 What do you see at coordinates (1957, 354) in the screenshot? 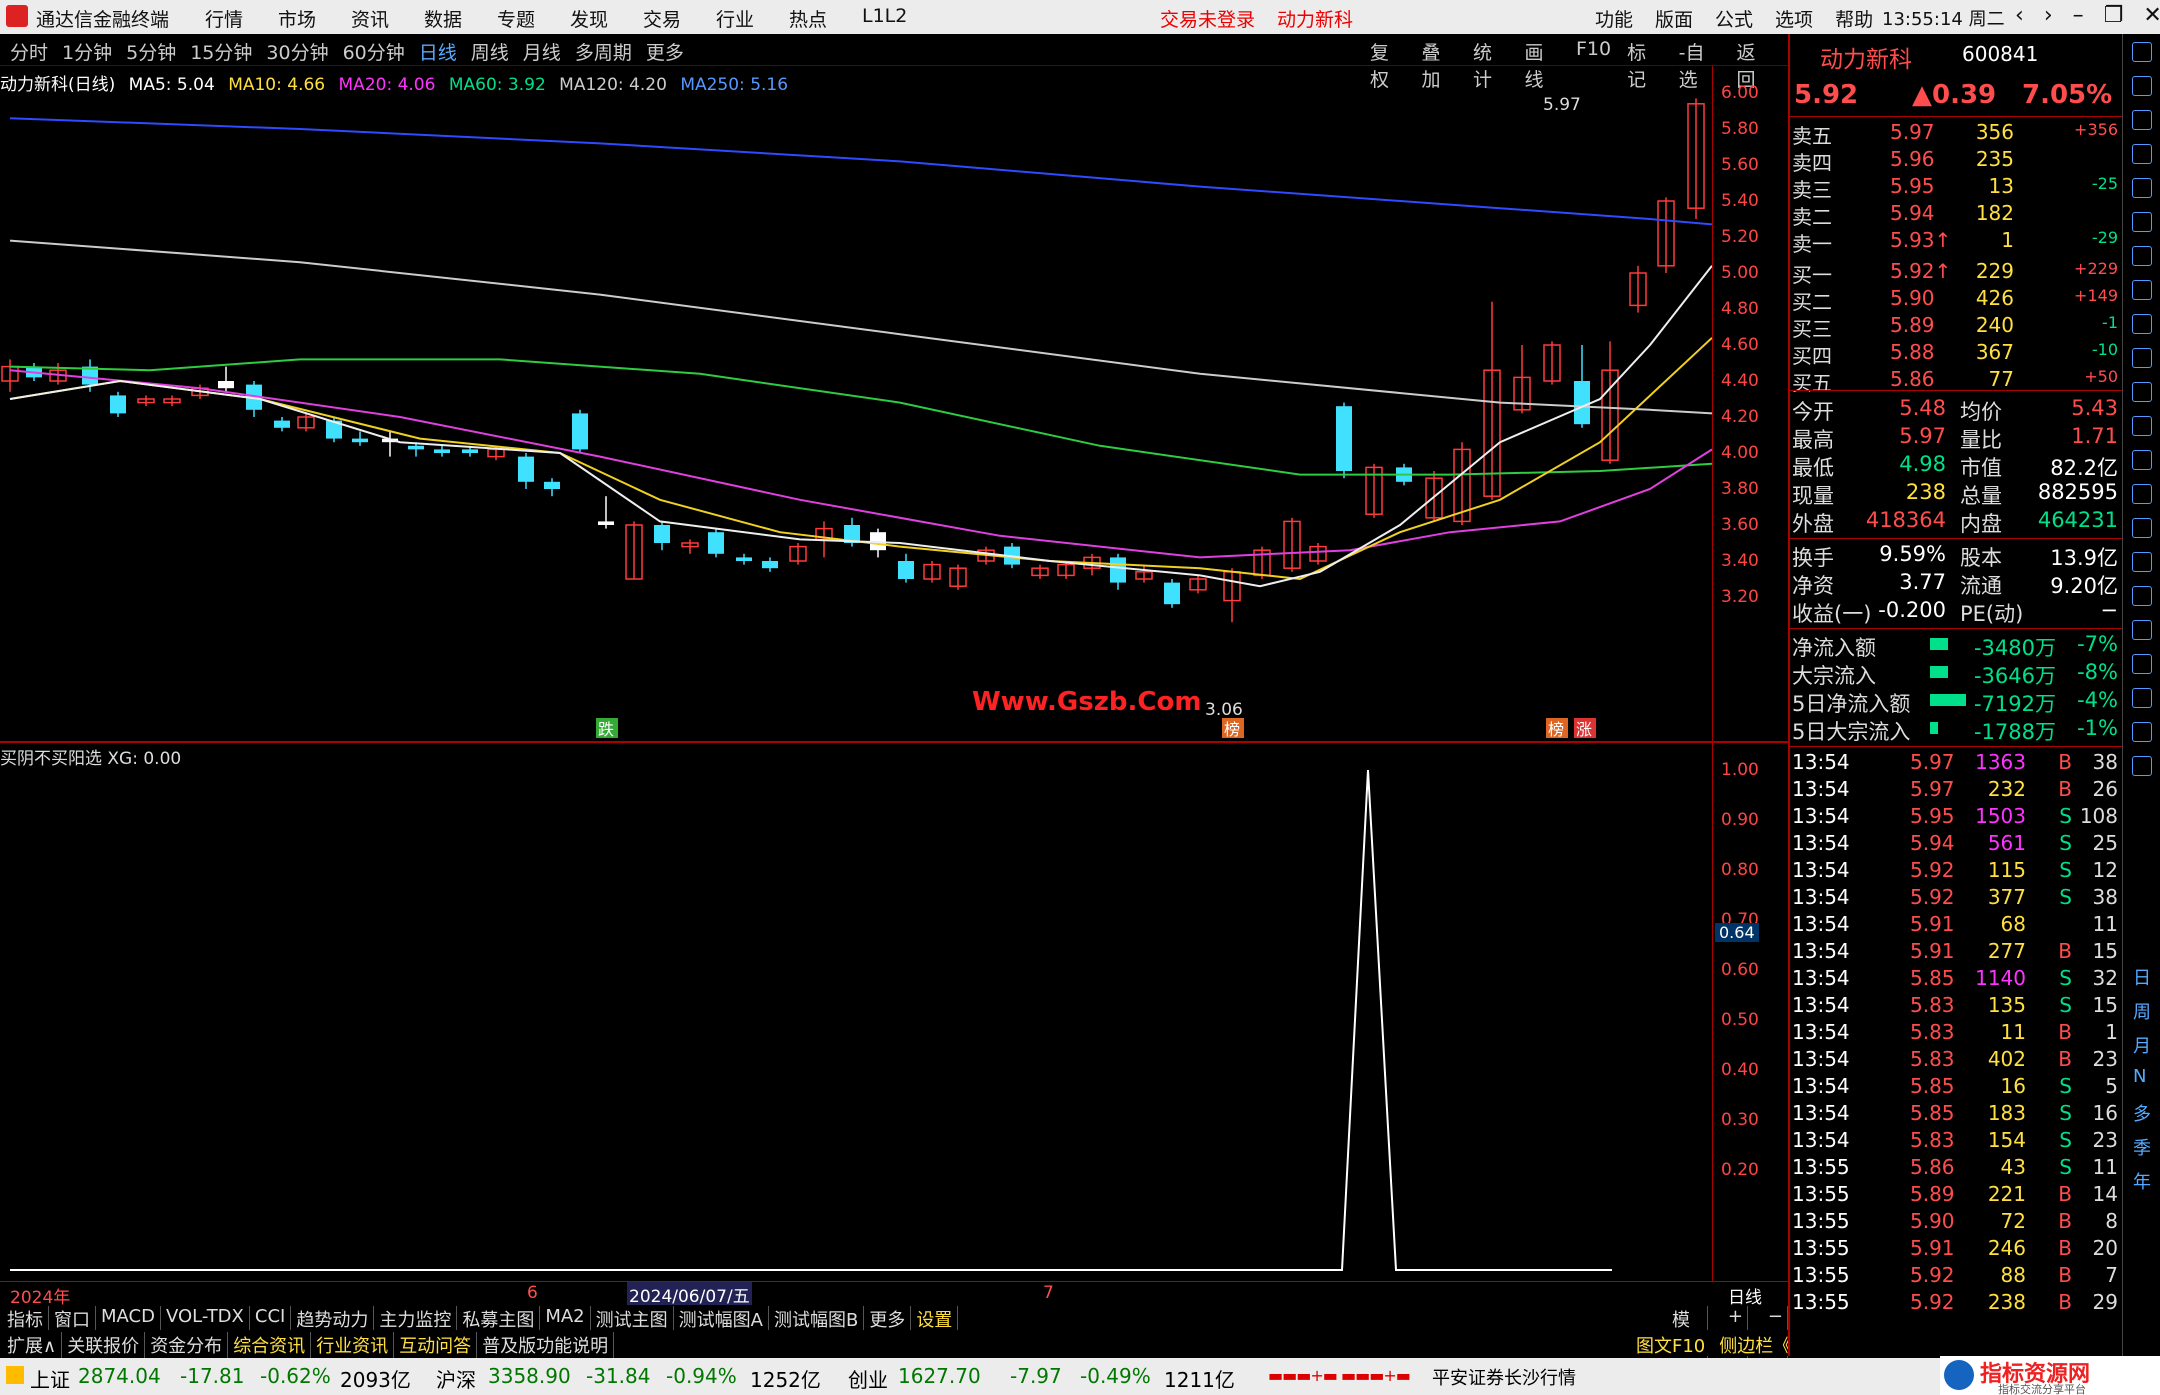
I see `order-book-row: 买四 5.88 367 -10` at bounding box center [1957, 354].